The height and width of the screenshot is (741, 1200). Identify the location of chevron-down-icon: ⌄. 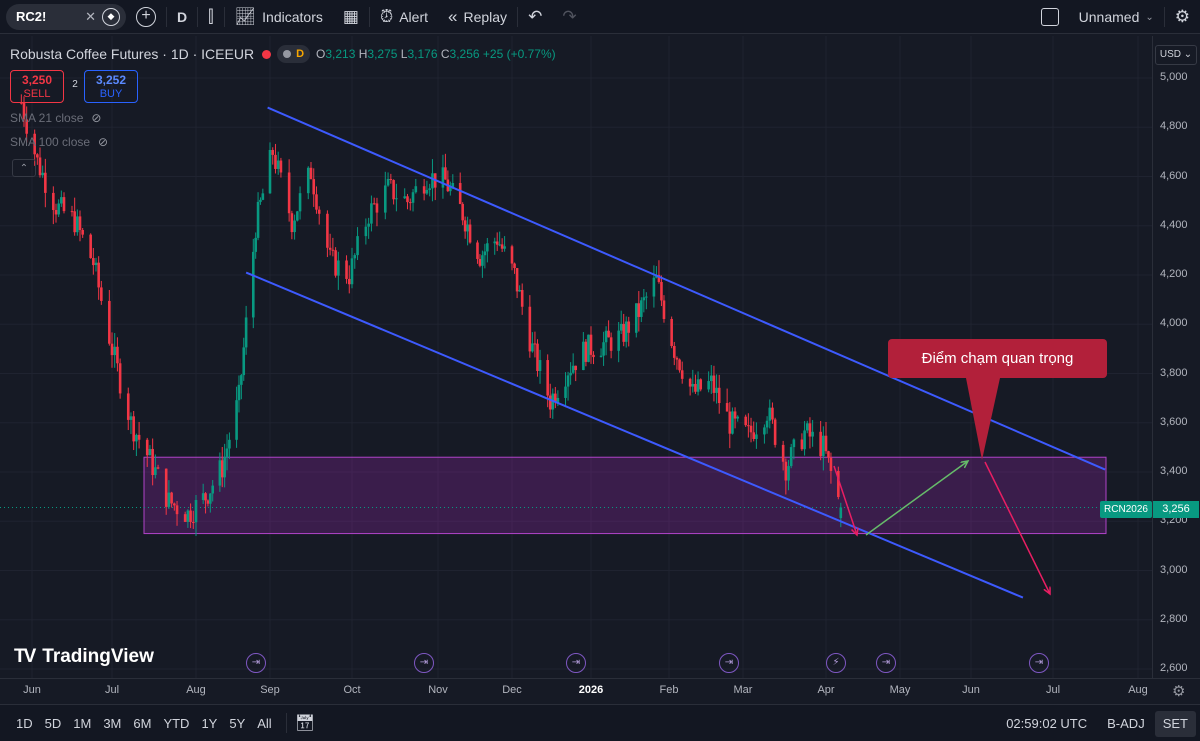
(1149, 17).